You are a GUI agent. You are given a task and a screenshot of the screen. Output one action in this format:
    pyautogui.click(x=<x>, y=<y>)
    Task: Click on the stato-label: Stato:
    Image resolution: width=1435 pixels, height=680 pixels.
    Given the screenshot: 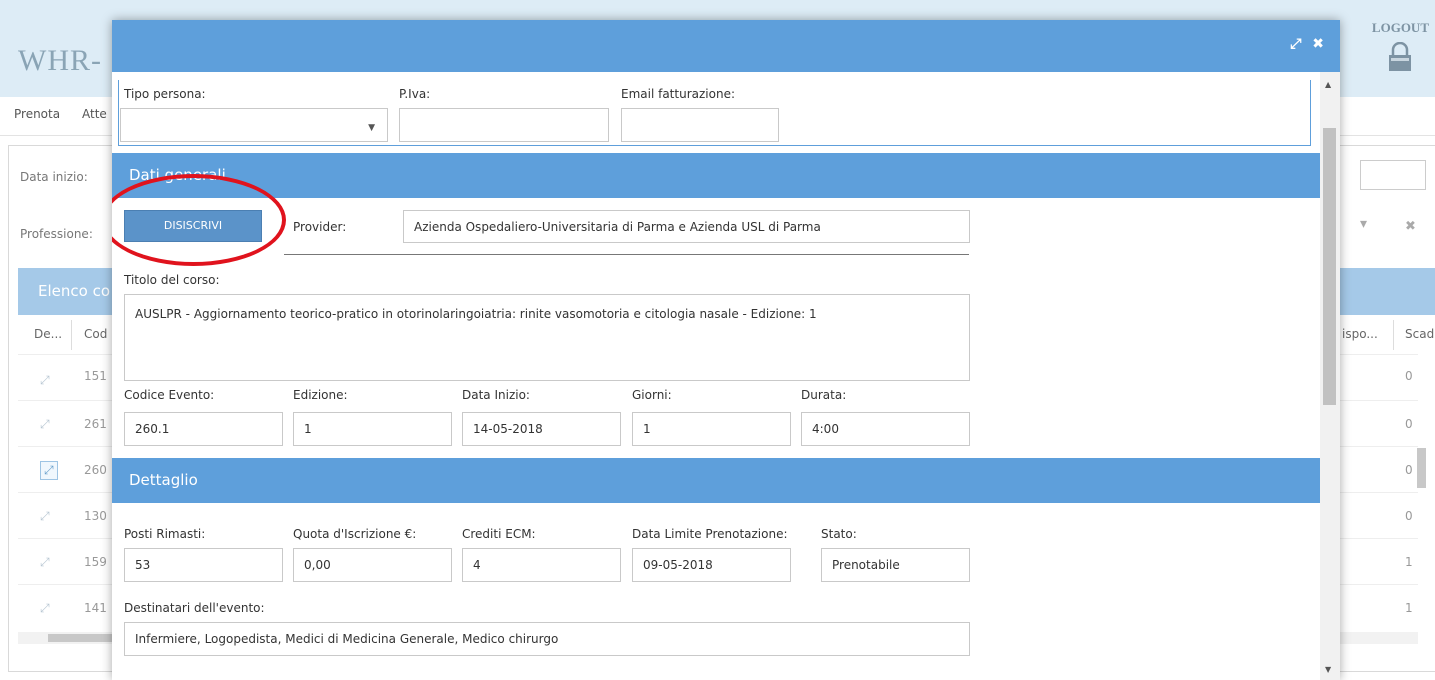 What is the action you would take?
    pyautogui.click(x=839, y=534)
    